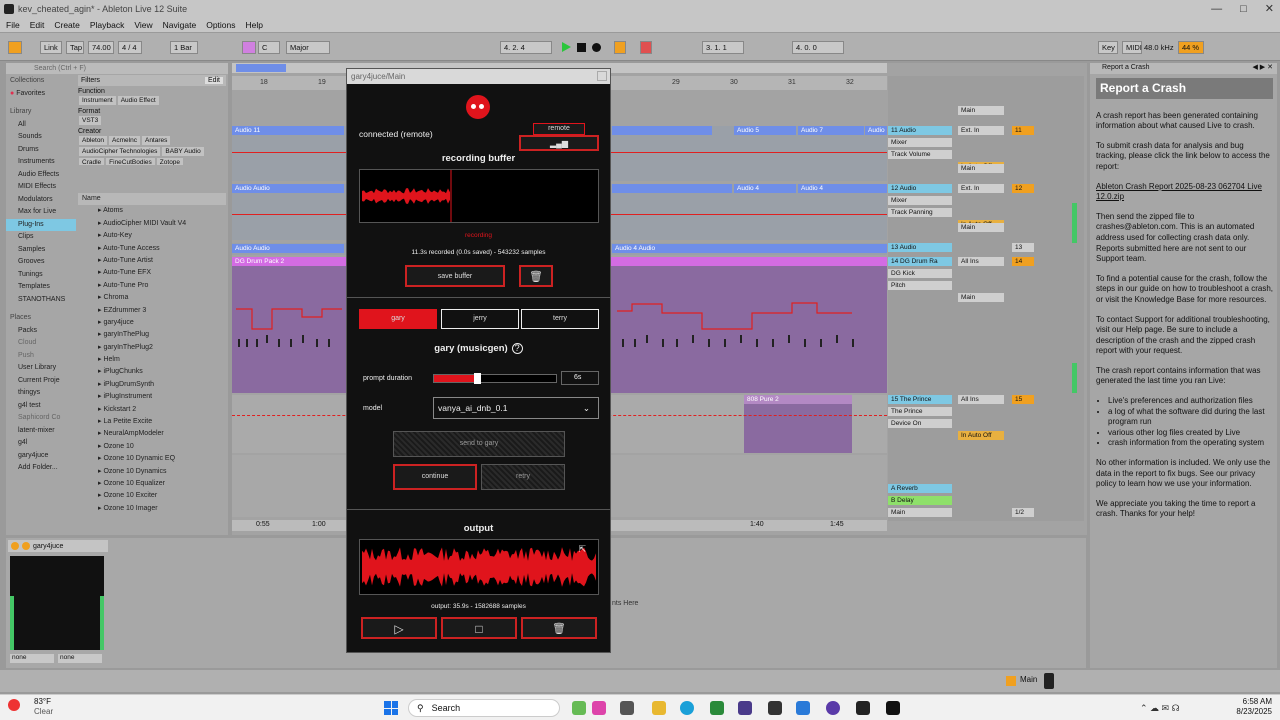 This screenshot has width=1280, height=720. I want to click on app-icon-github, so click(863, 708).